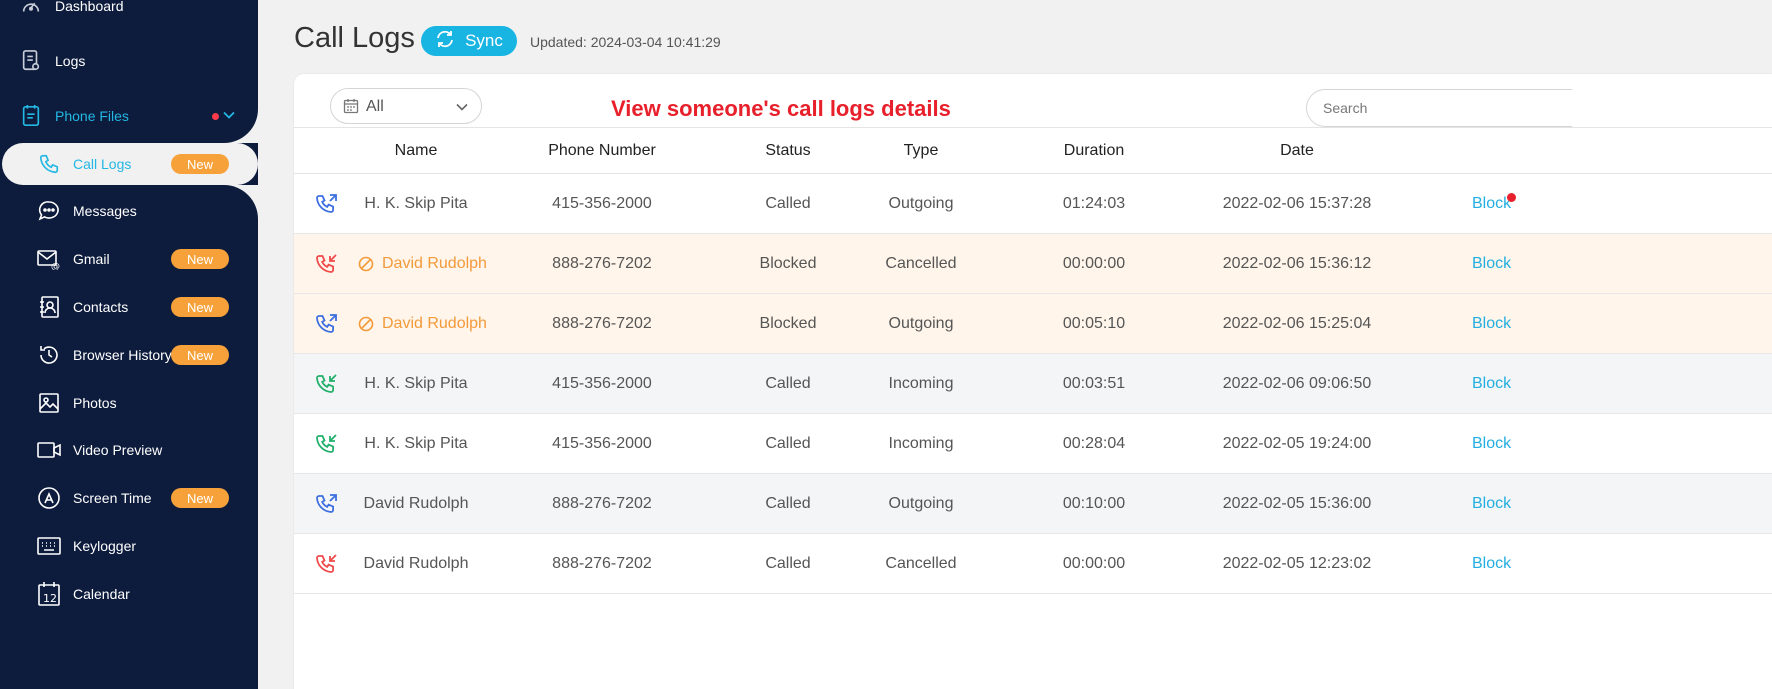  I want to click on sync-label: Sync, so click(484, 40).